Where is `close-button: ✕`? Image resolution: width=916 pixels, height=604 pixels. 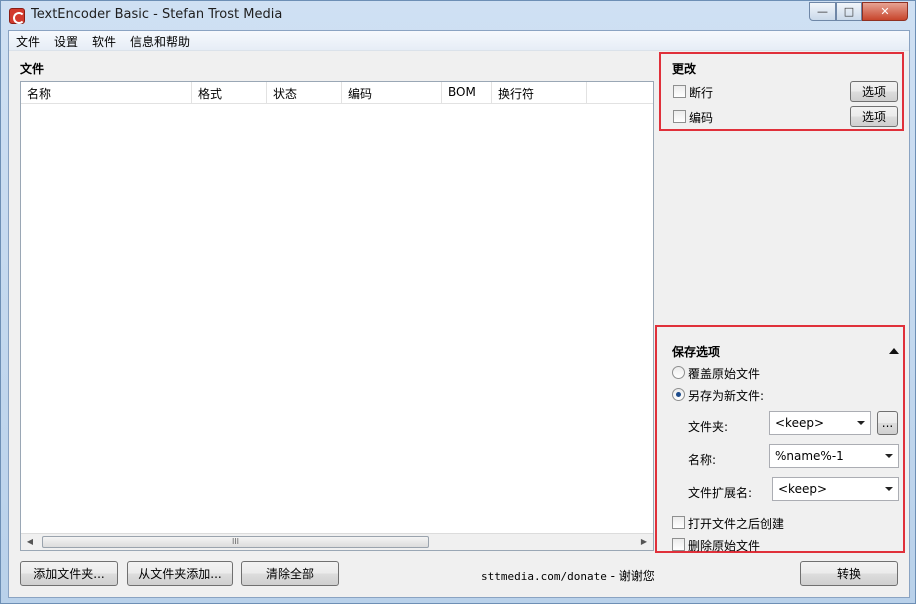 close-button: ✕ is located at coordinates (885, 11).